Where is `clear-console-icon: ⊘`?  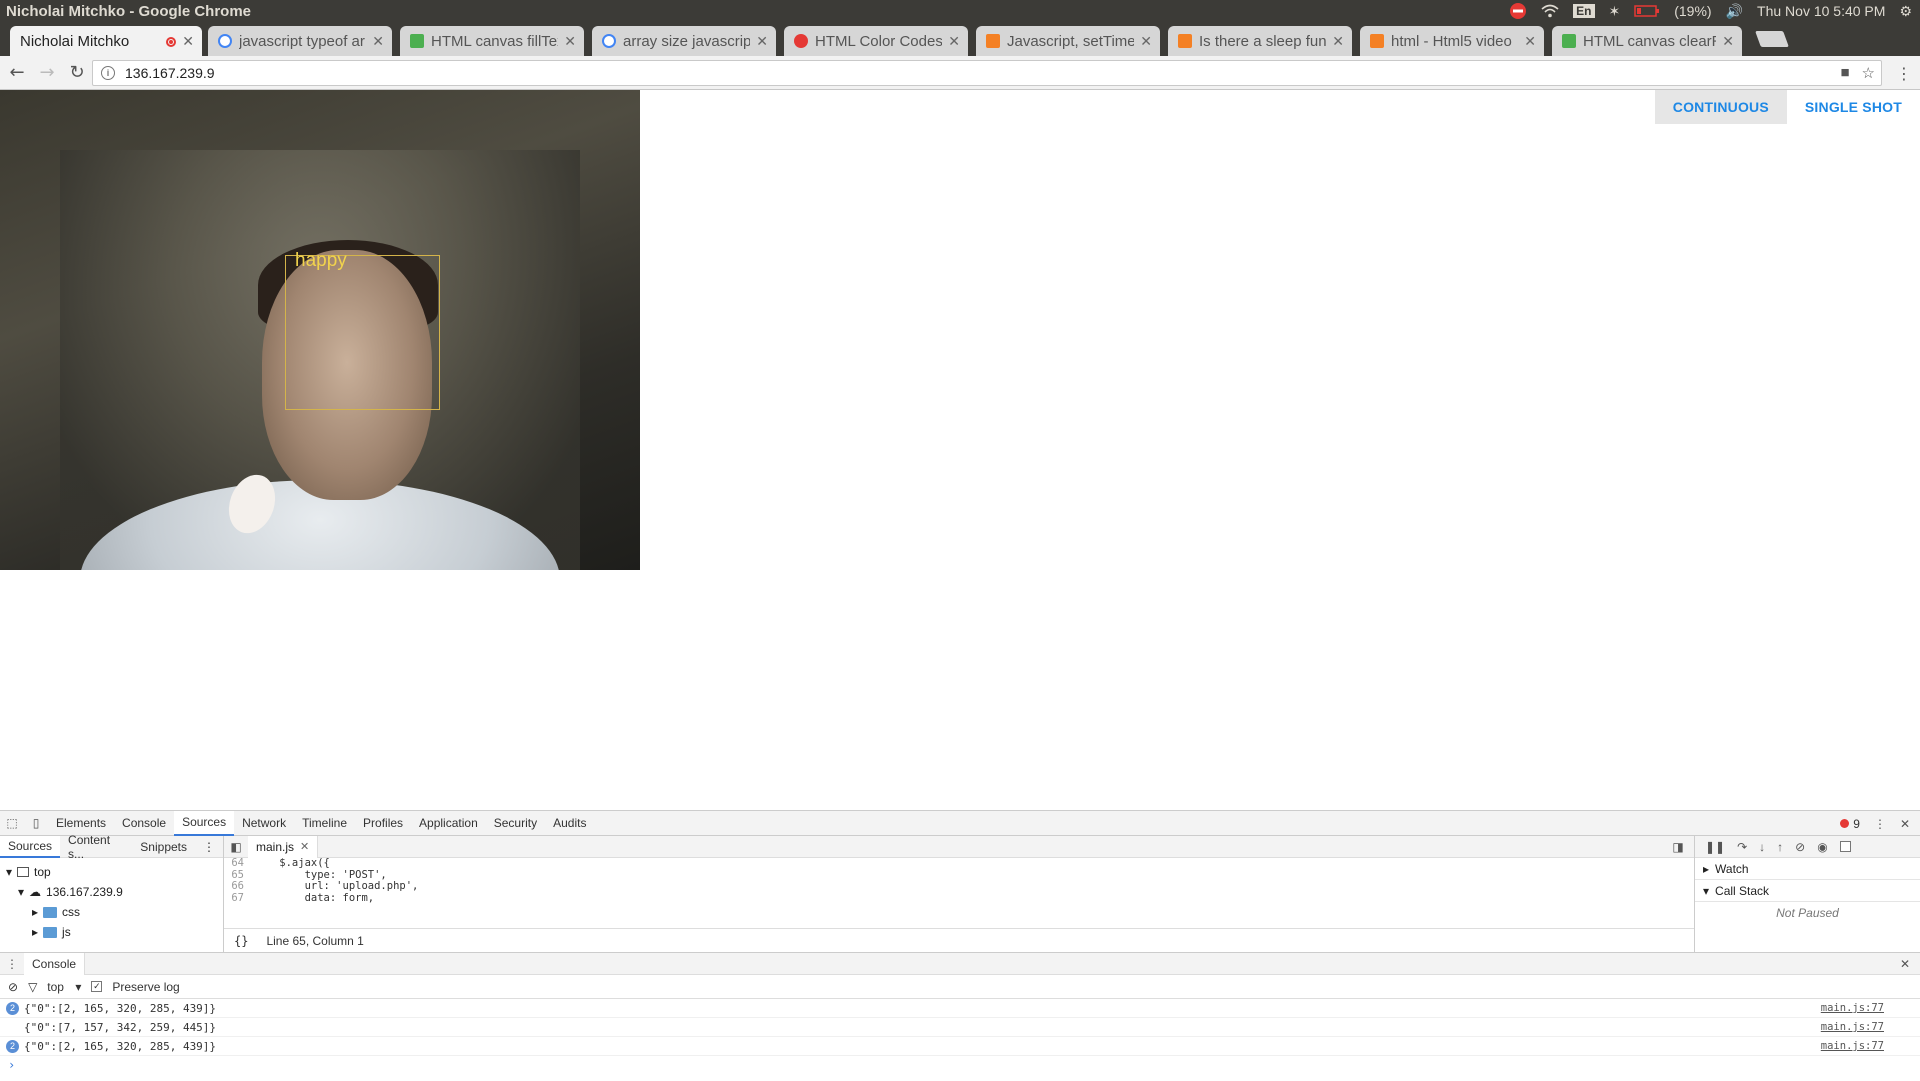
clear-console-icon: ⊘ is located at coordinates (13, 987).